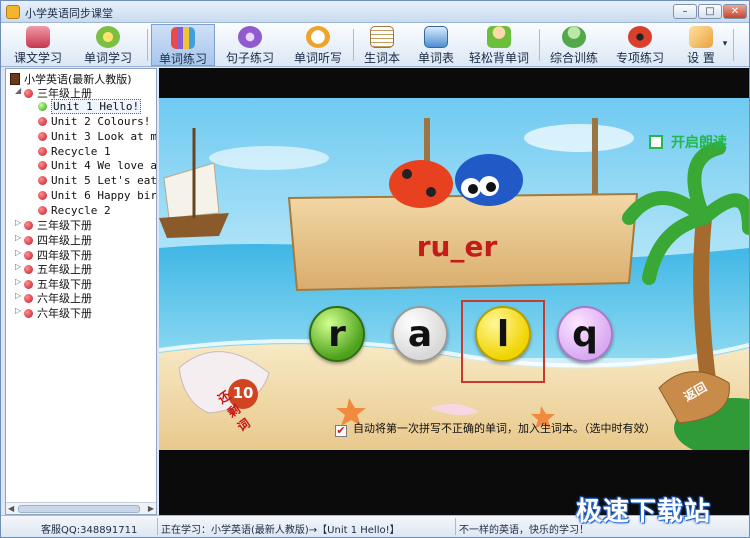 This screenshot has width=750, height=538. I want to click on remaining-count: 10, so click(243, 393).